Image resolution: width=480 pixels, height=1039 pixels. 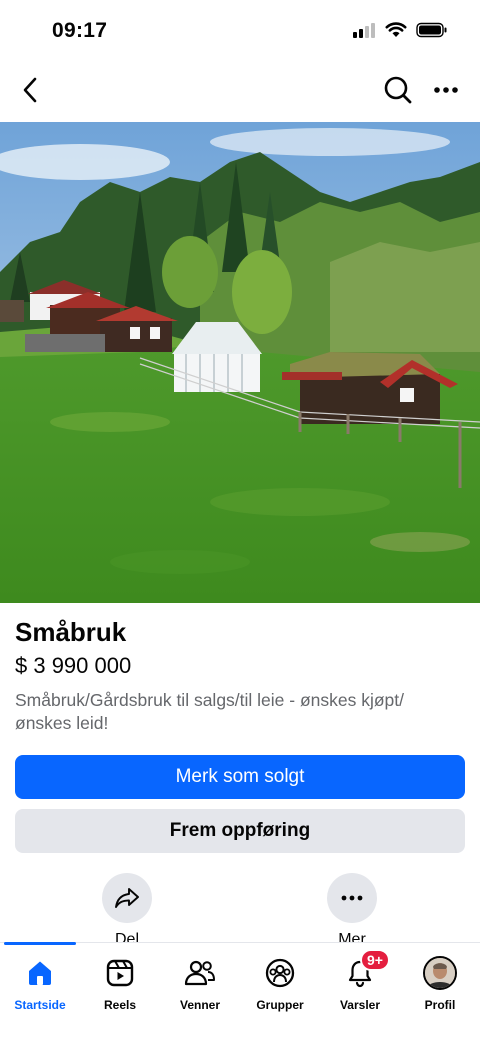 I want to click on notification-badge: 9+, so click(x=375, y=960).